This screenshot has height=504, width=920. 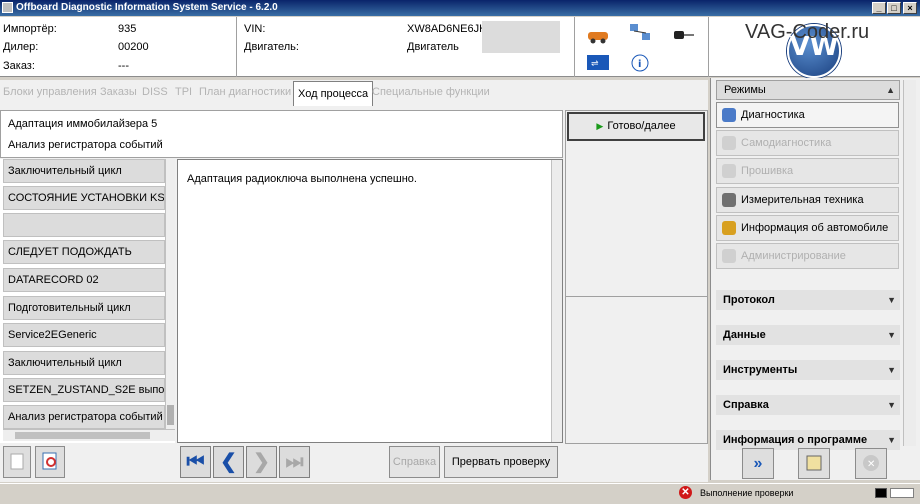 What do you see at coordinates (118, 92) in the screenshot?
I see `tab-orders: Заказы` at bounding box center [118, 92].